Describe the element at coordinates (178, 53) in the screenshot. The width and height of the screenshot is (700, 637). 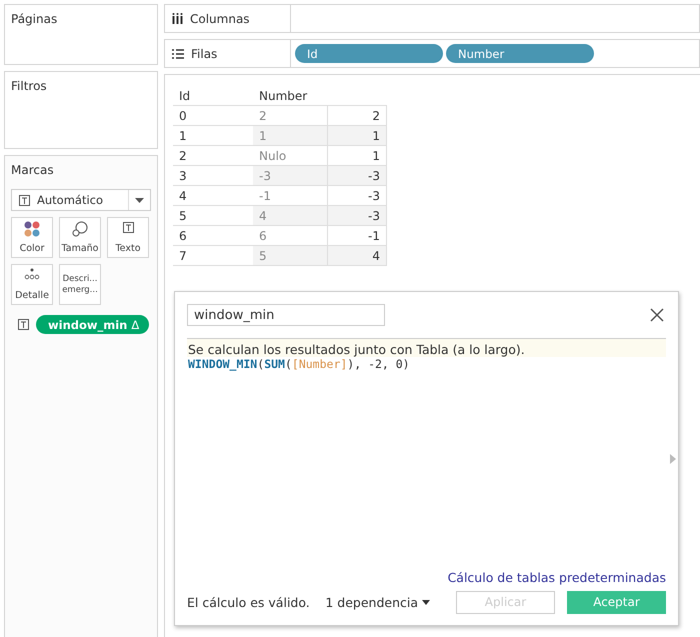
I see `rows-icon` at that location.